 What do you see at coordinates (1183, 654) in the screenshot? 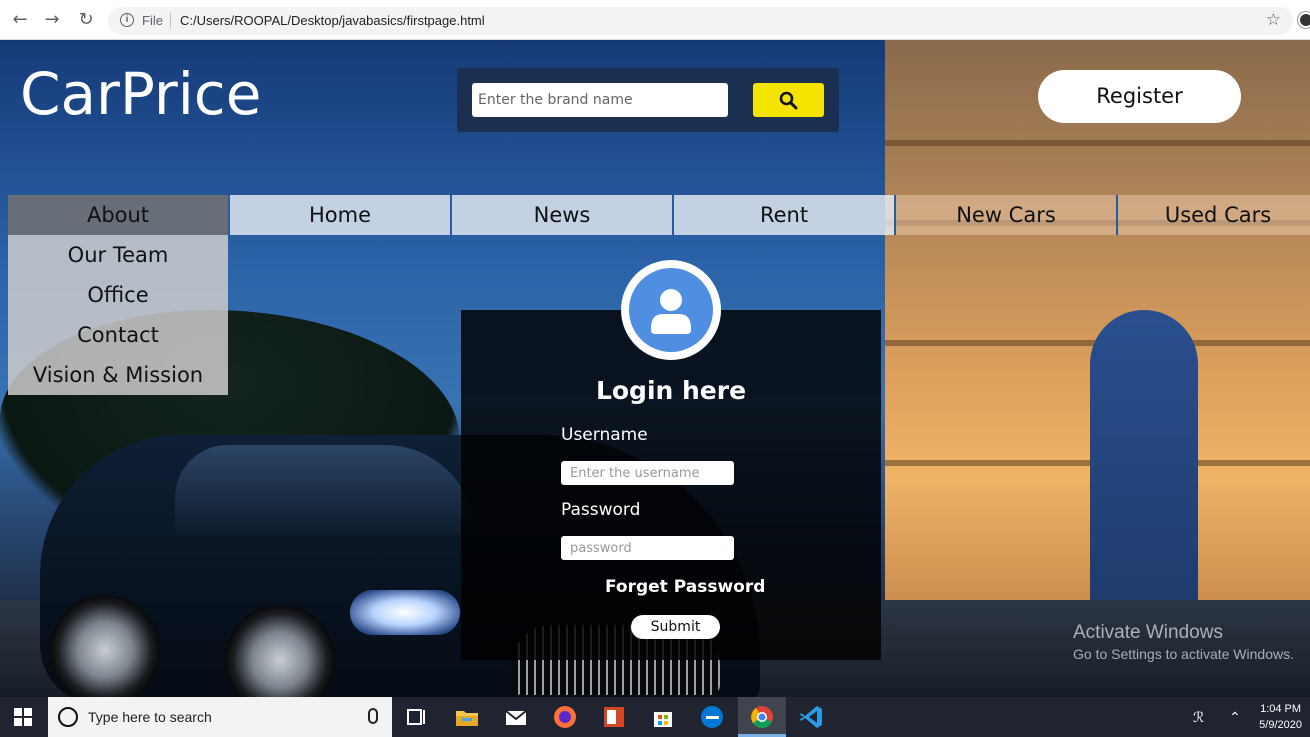
I see `watermark-subtitle: Go to Settings to activate Windows.` at bounding box center [1183, 654].